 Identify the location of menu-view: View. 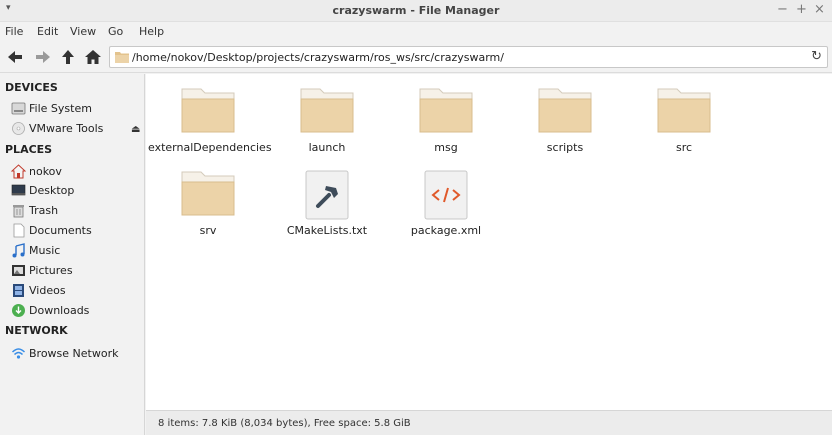
(83, 31).